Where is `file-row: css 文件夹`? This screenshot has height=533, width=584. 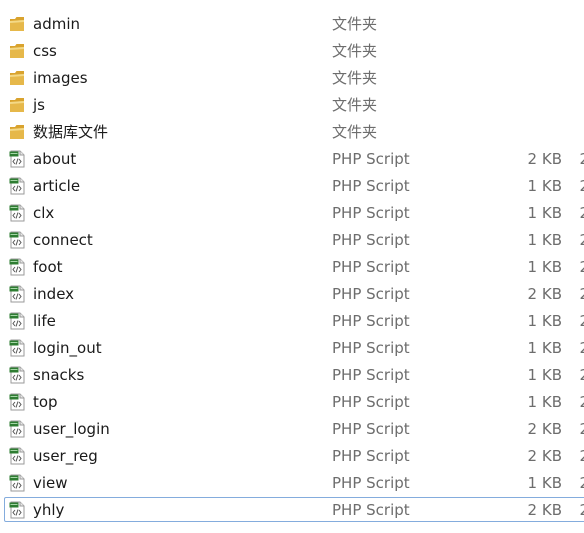
file-row: css 文件夹 is located at coordinates (294, 50).